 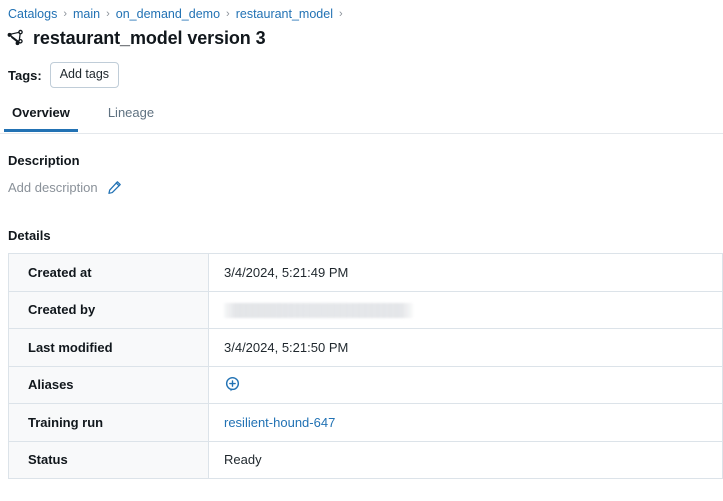 What do you see at coordinates (108, 310) in the screenshot?
I see `row-key-created-by: Created by` at bounding box center [108, 310].